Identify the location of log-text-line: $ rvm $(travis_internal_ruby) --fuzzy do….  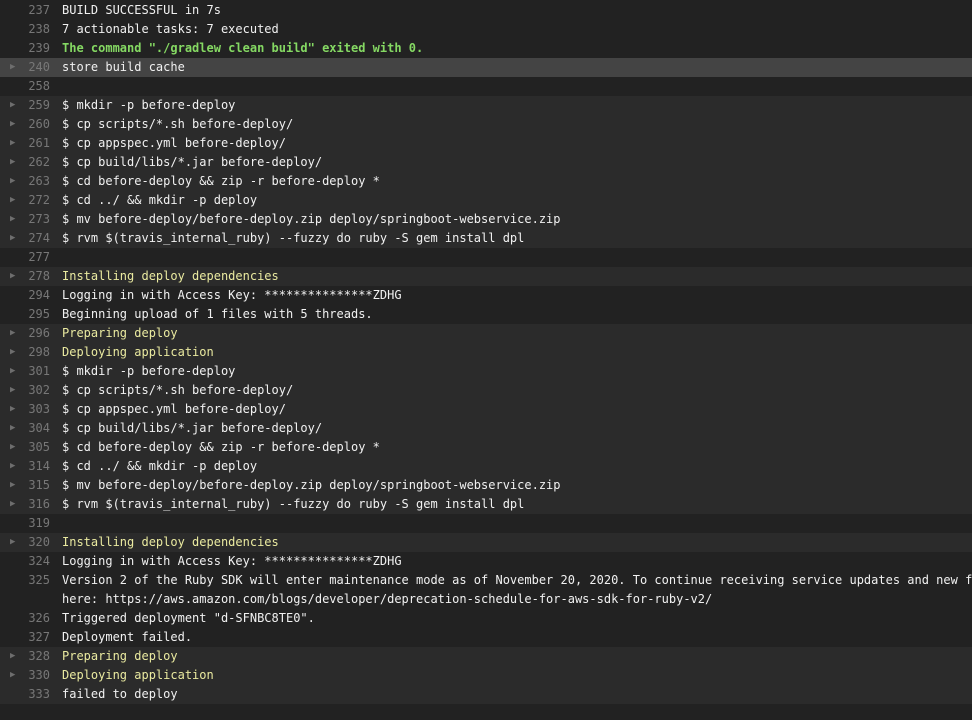
(293, 238).